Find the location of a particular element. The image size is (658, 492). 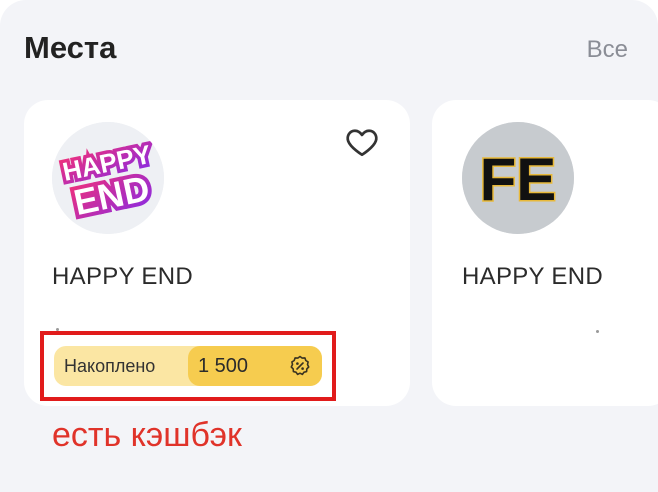

highlight-frame is located at coordinates (188, 366).